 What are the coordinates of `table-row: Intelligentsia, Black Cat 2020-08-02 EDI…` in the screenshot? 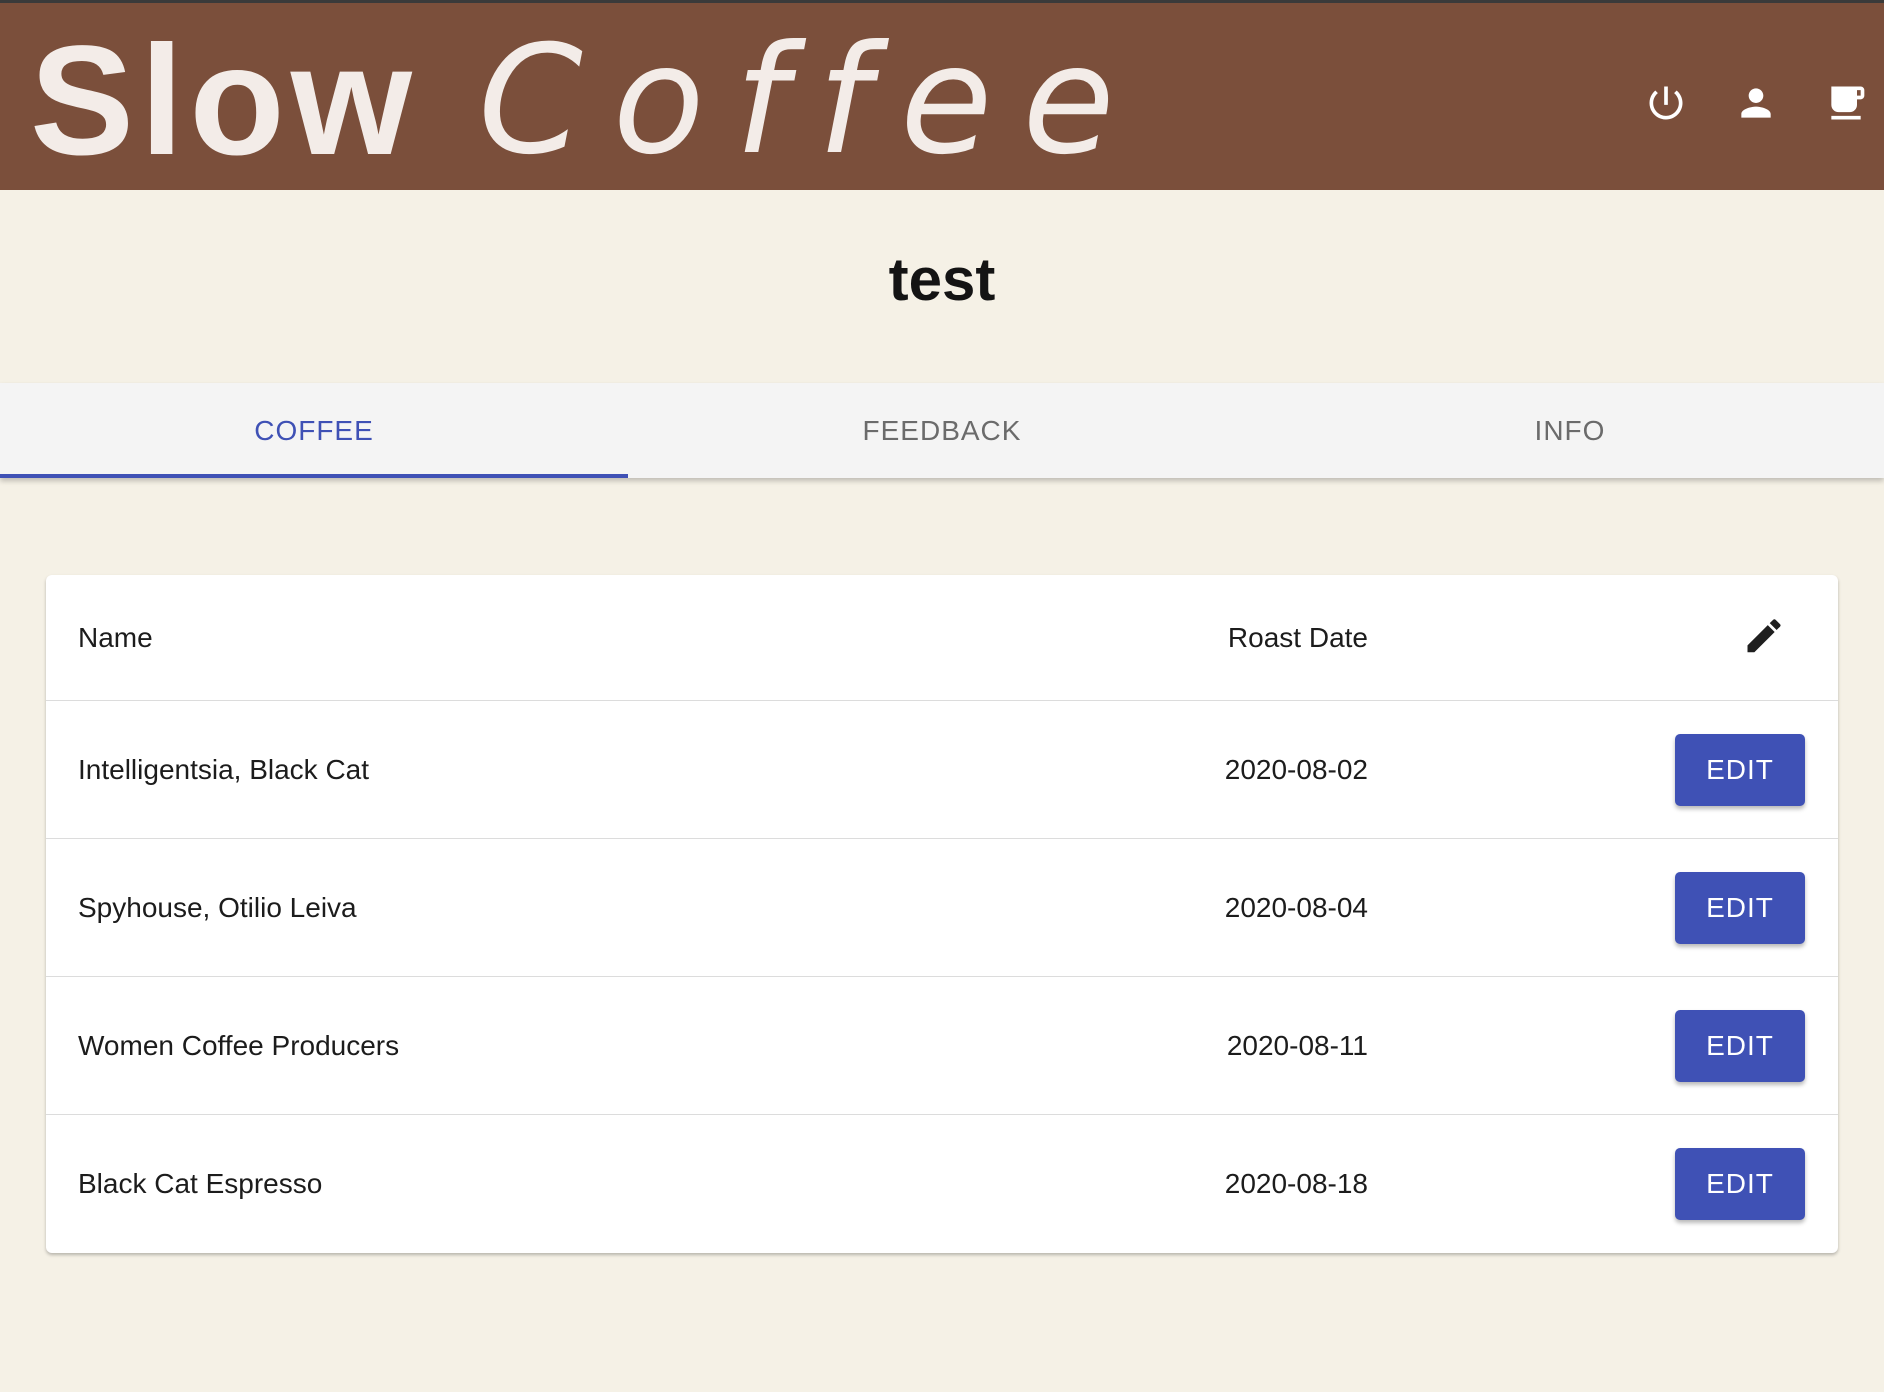 It's located at (942, 770).